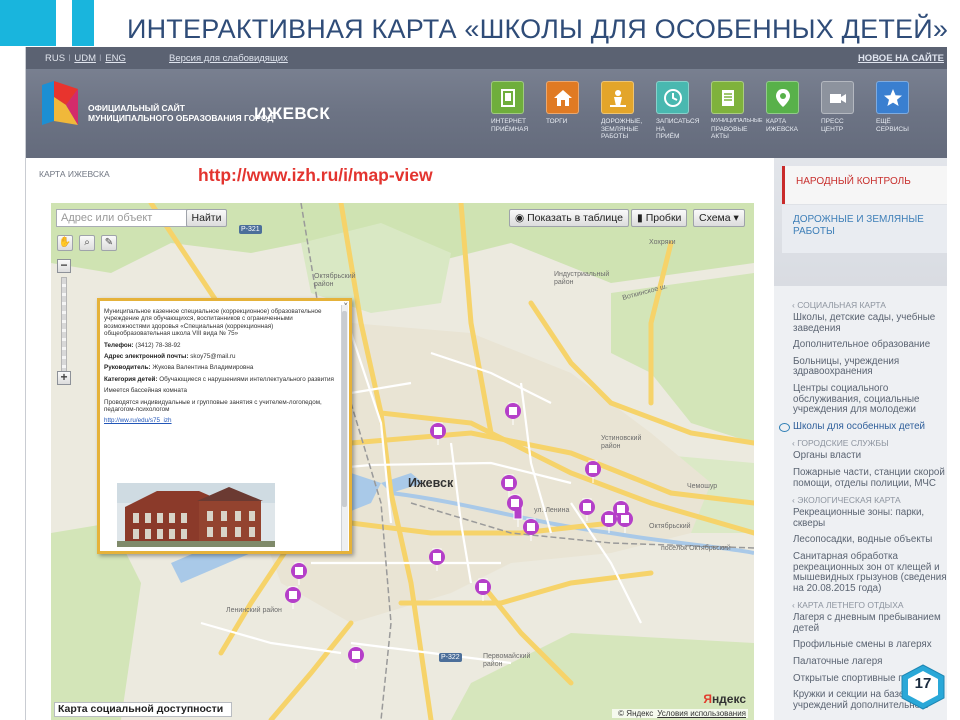  Describe the element at coordinates (869, 443) in the screenshot. I see `group-city-services: ГОРОДСКИЕ СЛУЖБЫ` at that location.